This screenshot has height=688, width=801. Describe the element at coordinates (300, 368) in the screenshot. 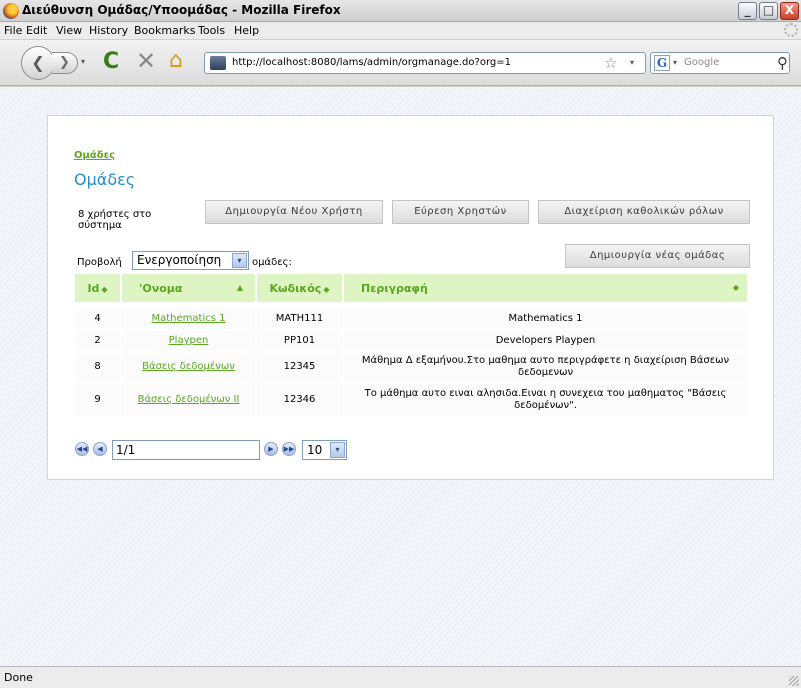

I see `cell-code: 12345` at that location.